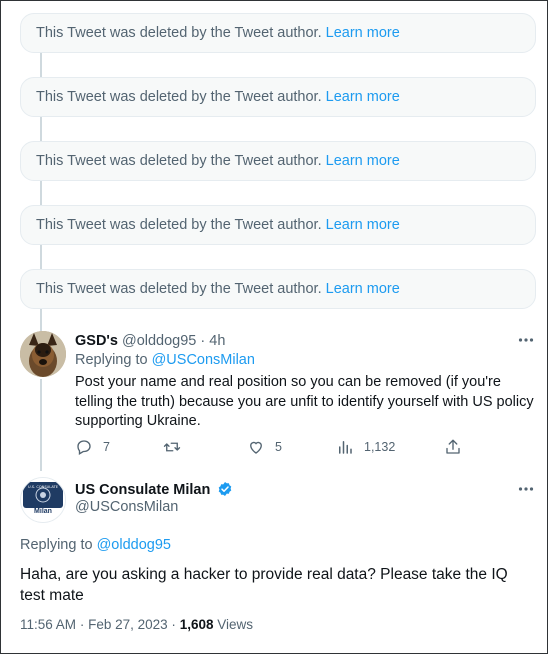 This screenshot has width=548, height=654. I want to click on retweet-button, so click(177, 447).